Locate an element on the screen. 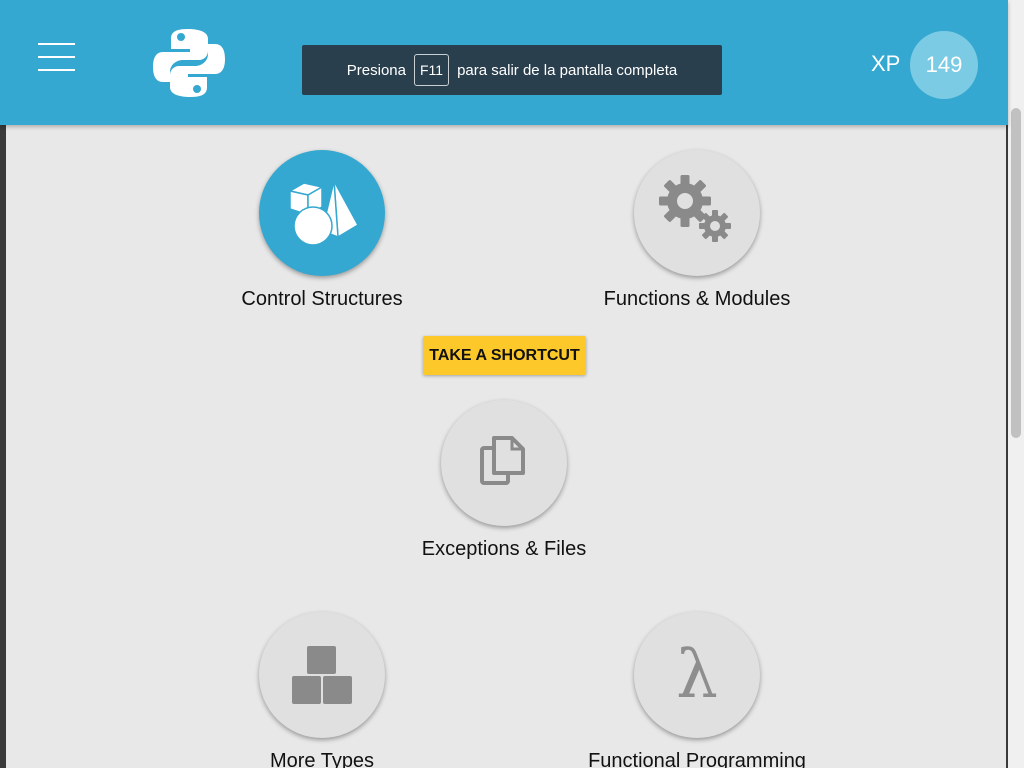  f11-key: F11 is located at coordinates (431, 70).